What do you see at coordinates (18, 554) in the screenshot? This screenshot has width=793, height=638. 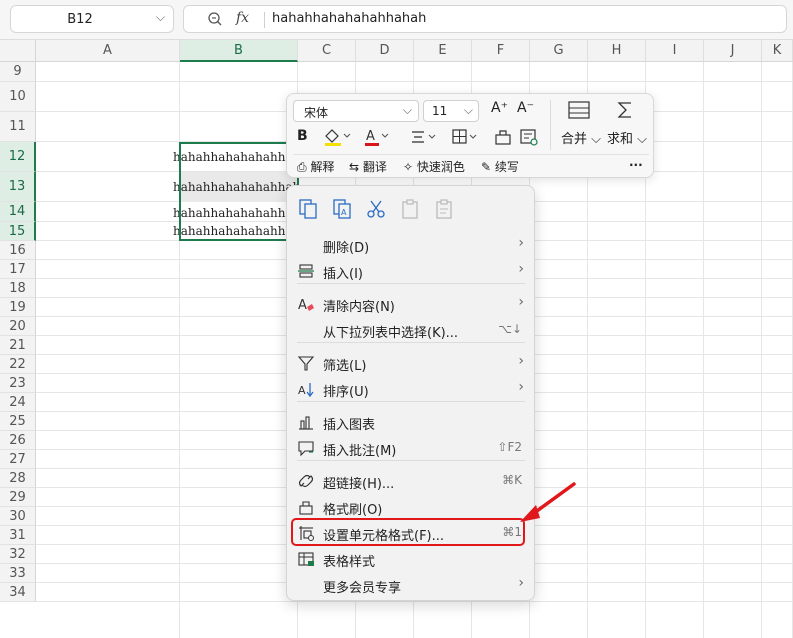 I see `row-header-32: 32` at bounding box center [18, 554].